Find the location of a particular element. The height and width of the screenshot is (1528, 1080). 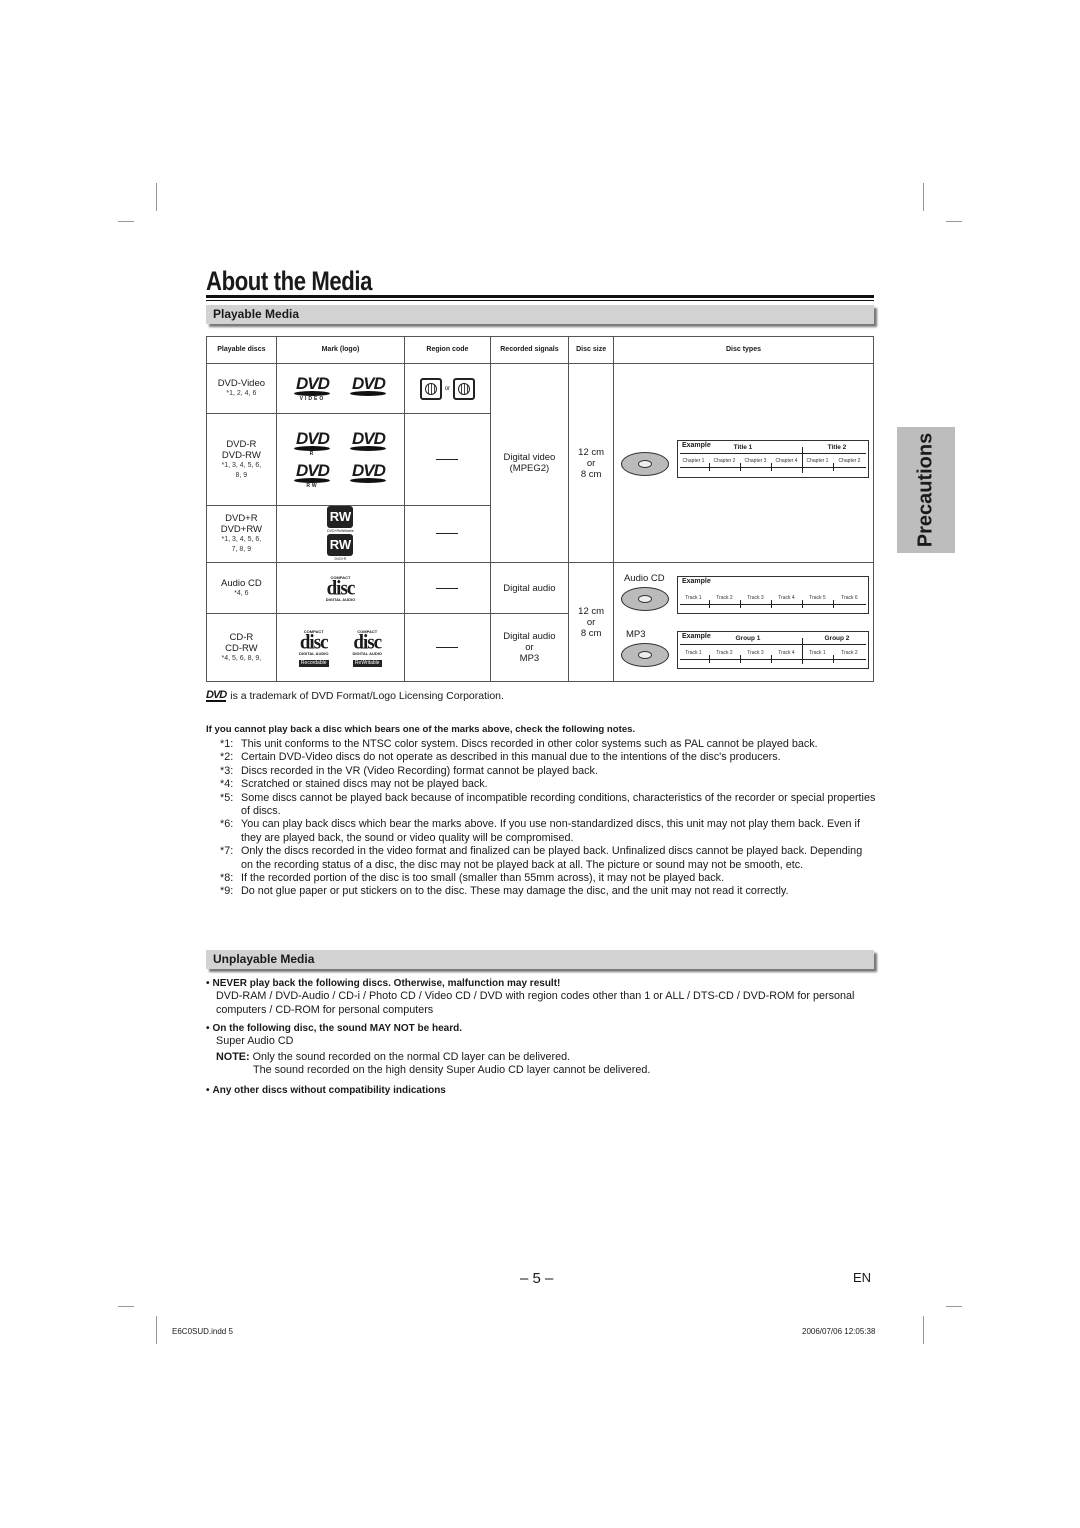

column-header: Playable discs is located at coordinates (241, 350).